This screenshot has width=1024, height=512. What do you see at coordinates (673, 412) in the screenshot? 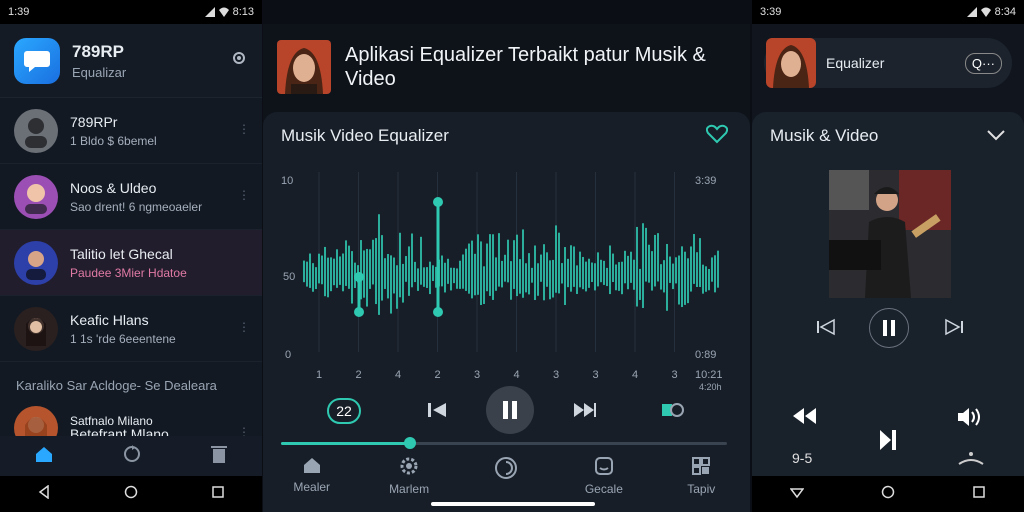
I see `volume-toggle-icon` at bounding box center [673, 412].